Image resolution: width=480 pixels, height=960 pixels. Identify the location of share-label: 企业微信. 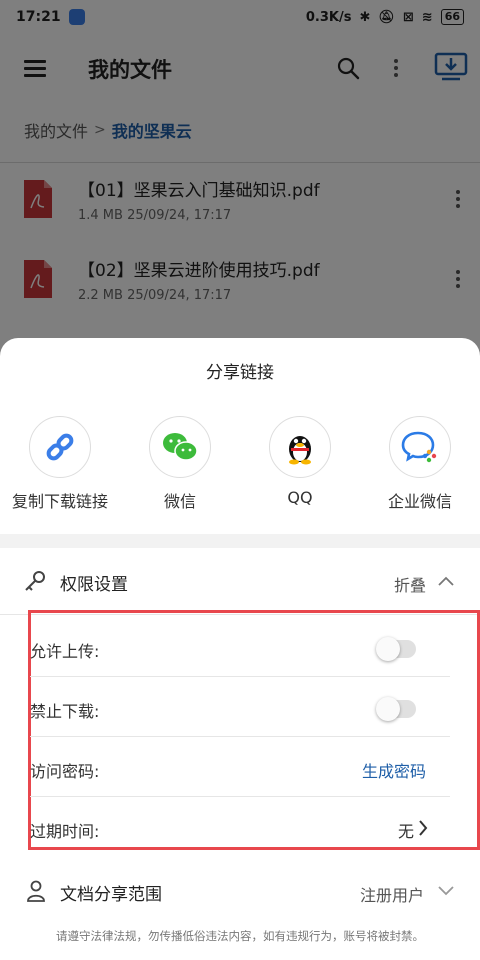
(419, 501).